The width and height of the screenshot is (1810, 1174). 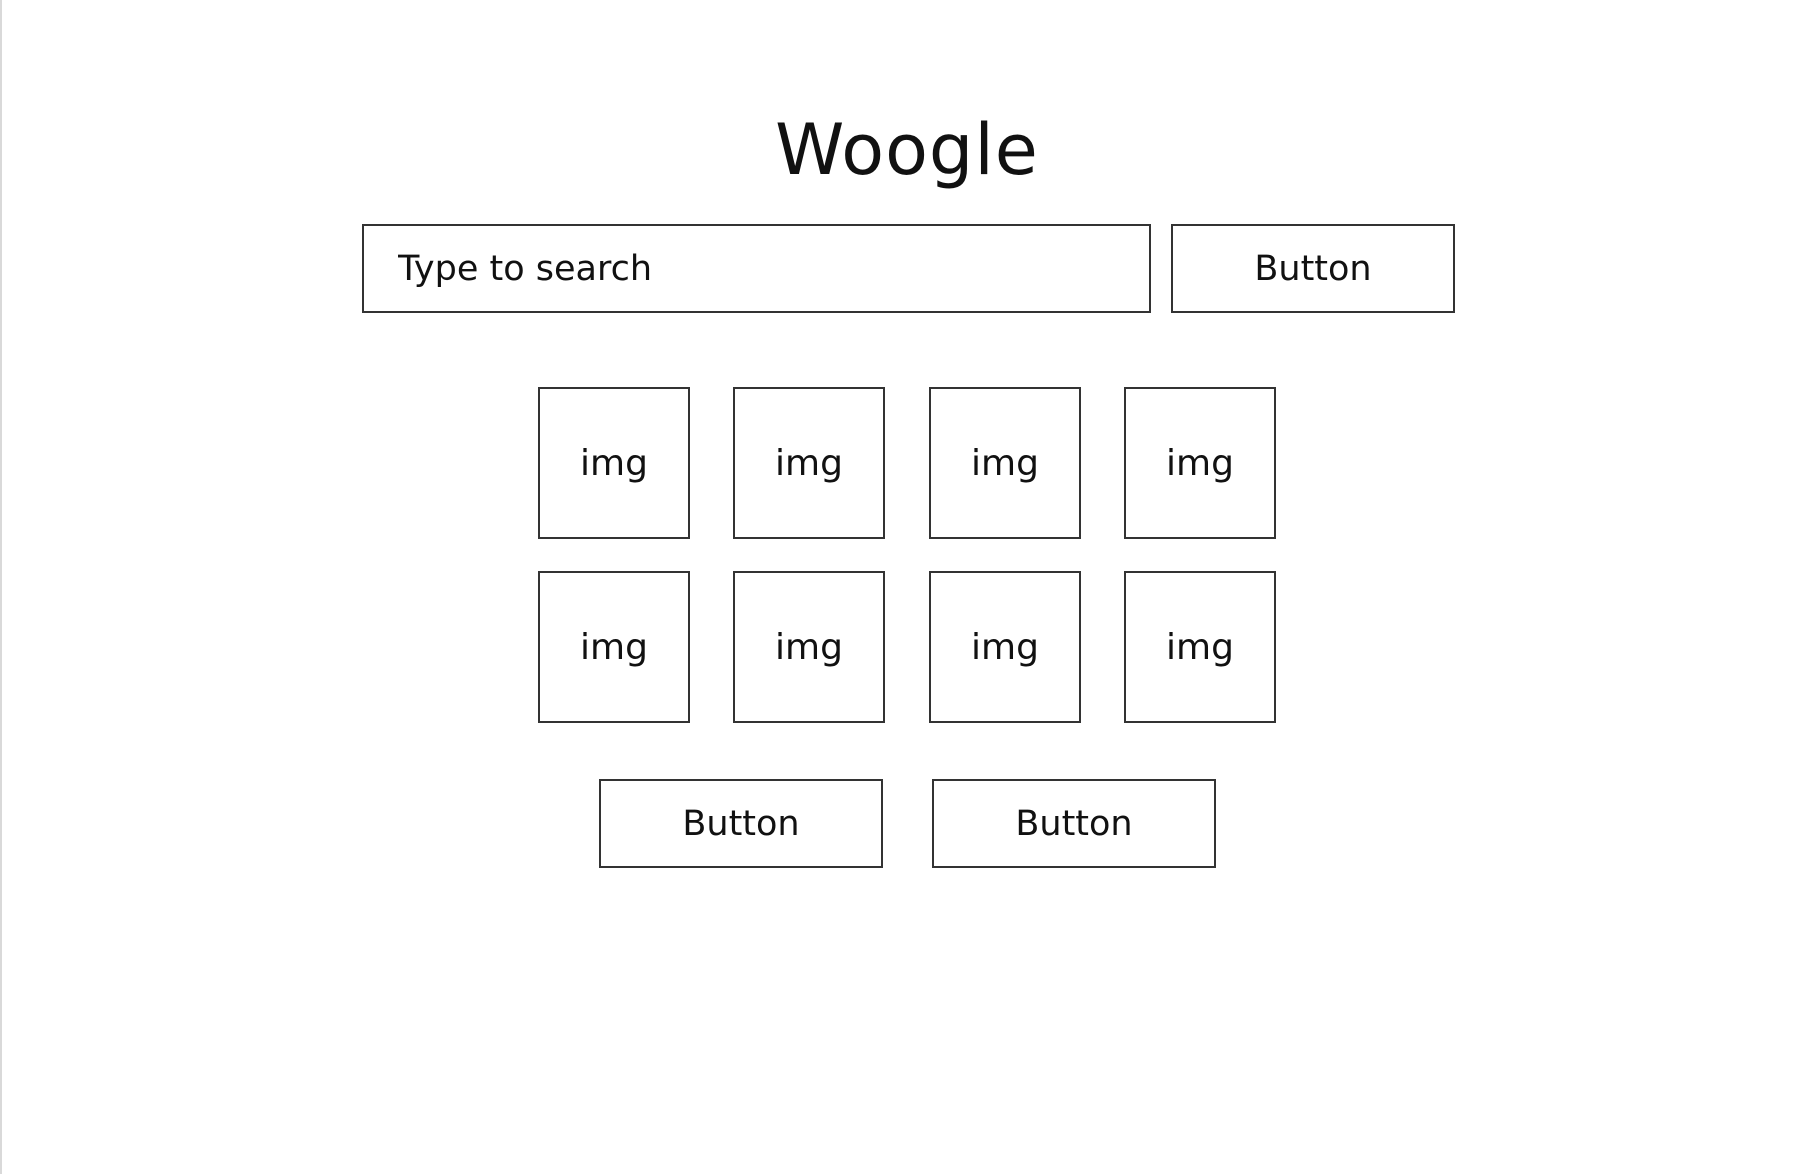 I want to click on image-tile-1: img, so click(x=614, y=463).